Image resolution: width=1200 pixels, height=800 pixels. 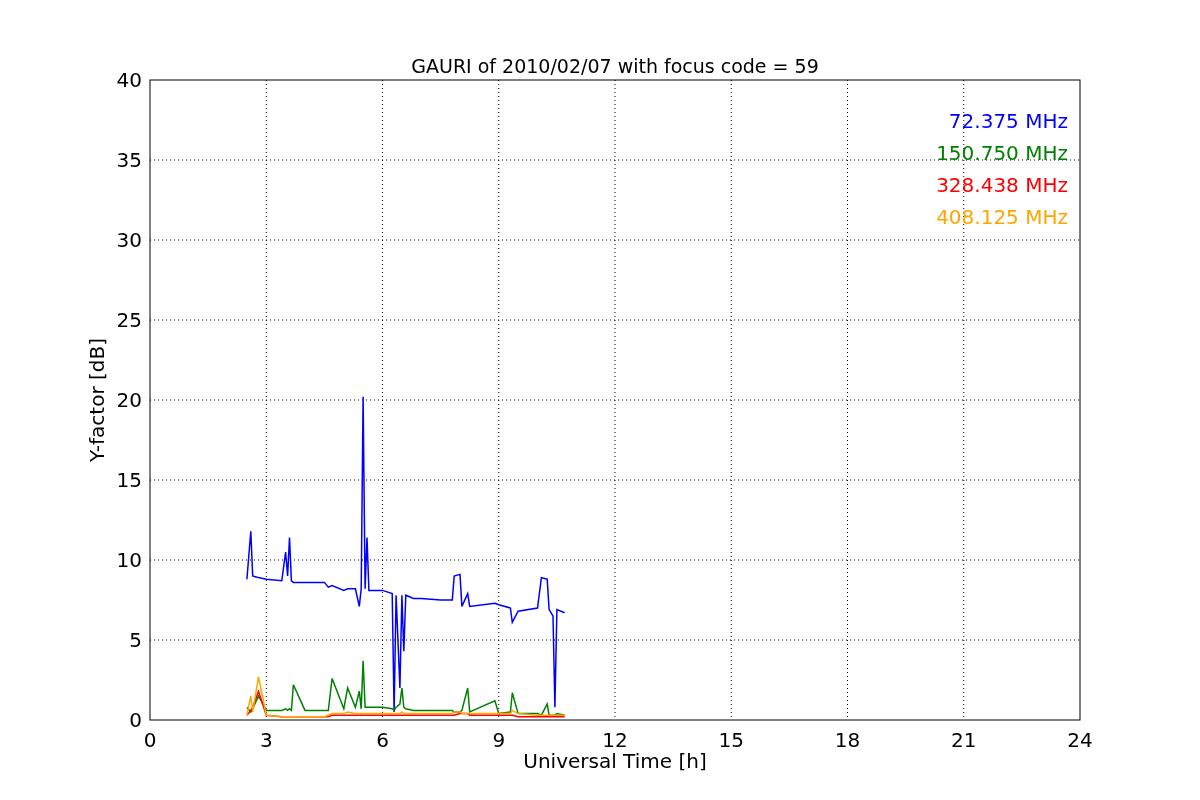 I want to click on x-tick-label: 15, so click(x=731, y=740).